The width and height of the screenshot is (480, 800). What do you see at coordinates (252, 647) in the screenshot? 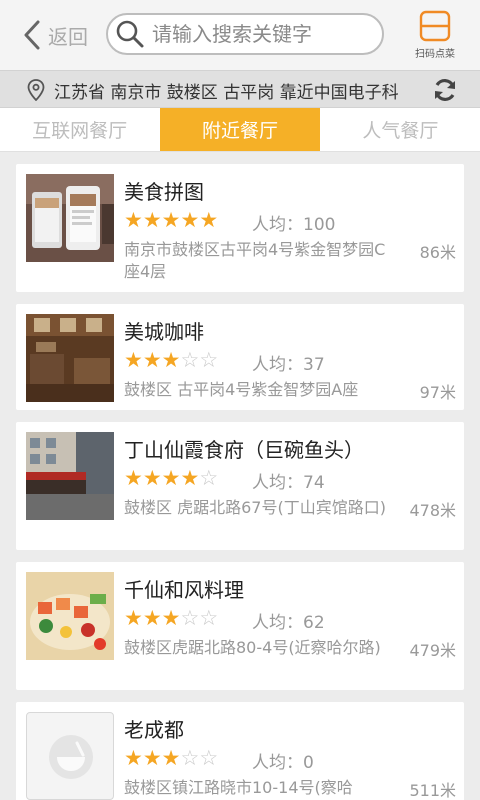
I see `restaurant-address: 鼓楼区虎踞北路80-4号(近察哈尔路)` at bounding box center [252, 647].